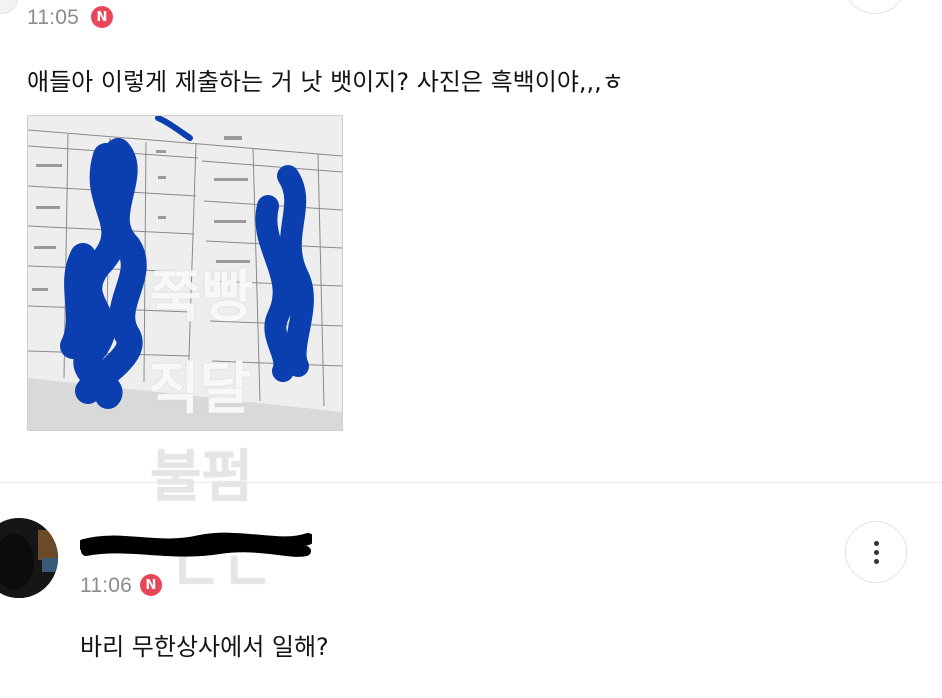 The width and height of the screenshot is (942, 698). I want to click on redacted-username, so click(196, 546).